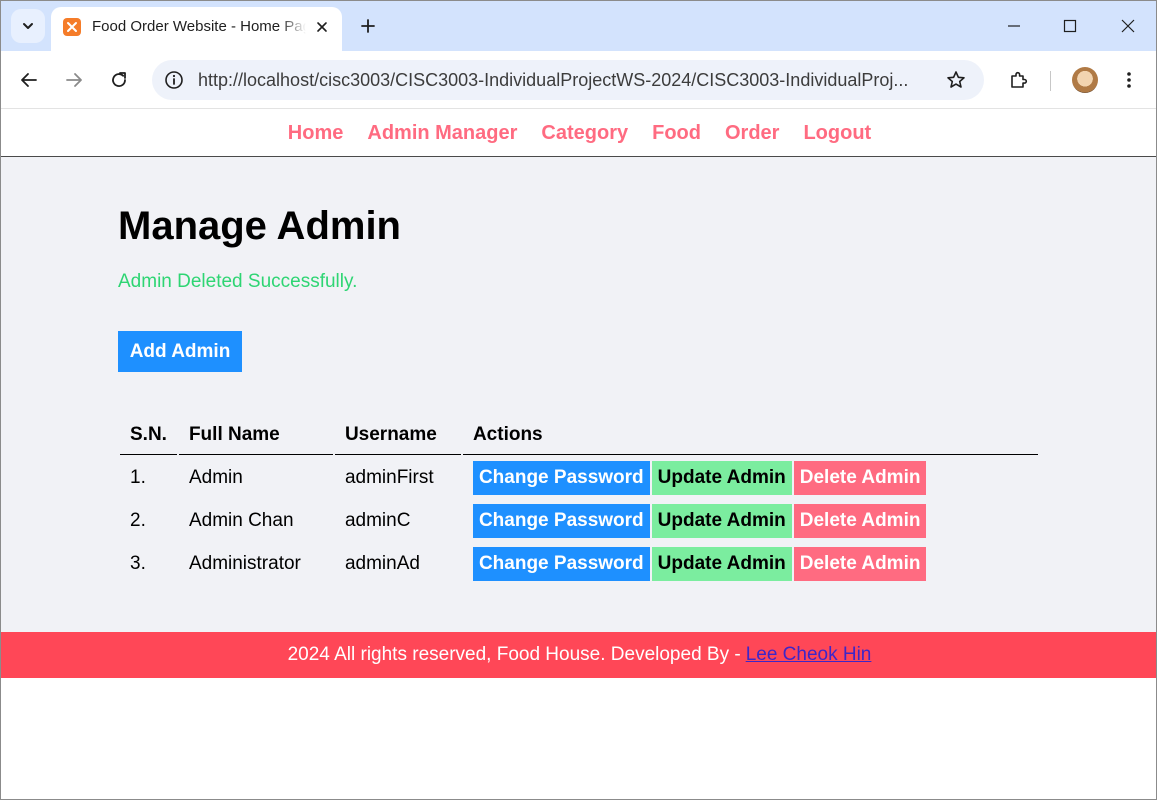  What do you see at coordinates (368, 26) in the screenshot?
I see `new-tab-icon` at bounding box center [368, 26].